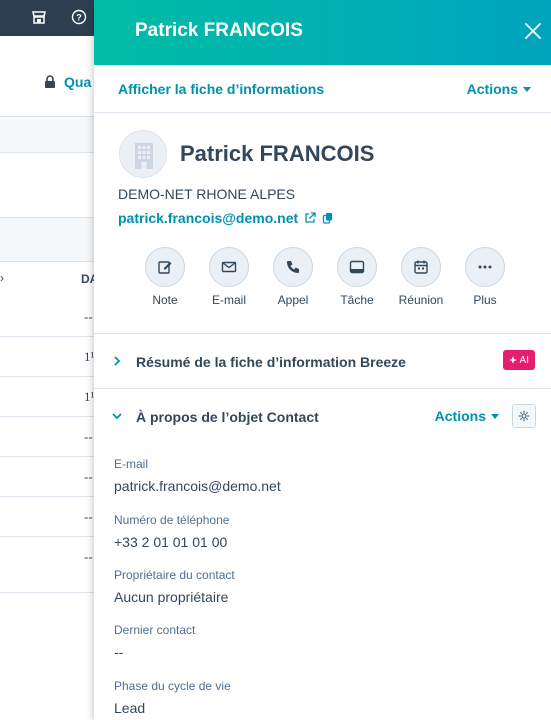  What do you see at coordinates (271, 362) in the screenshot?
I see `breeze-summary-title: Résumé de la fiche d’information Breeze` at bounding box center [271, 362].